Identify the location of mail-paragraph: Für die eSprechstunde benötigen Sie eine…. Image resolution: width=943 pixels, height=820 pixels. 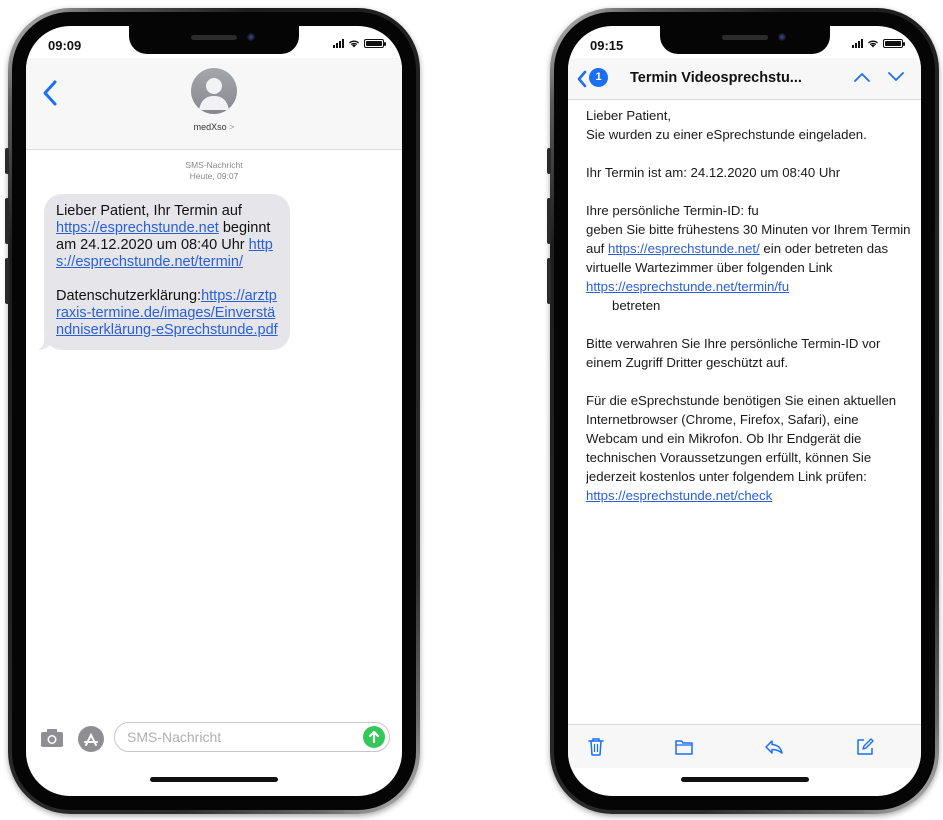
(748, 448).